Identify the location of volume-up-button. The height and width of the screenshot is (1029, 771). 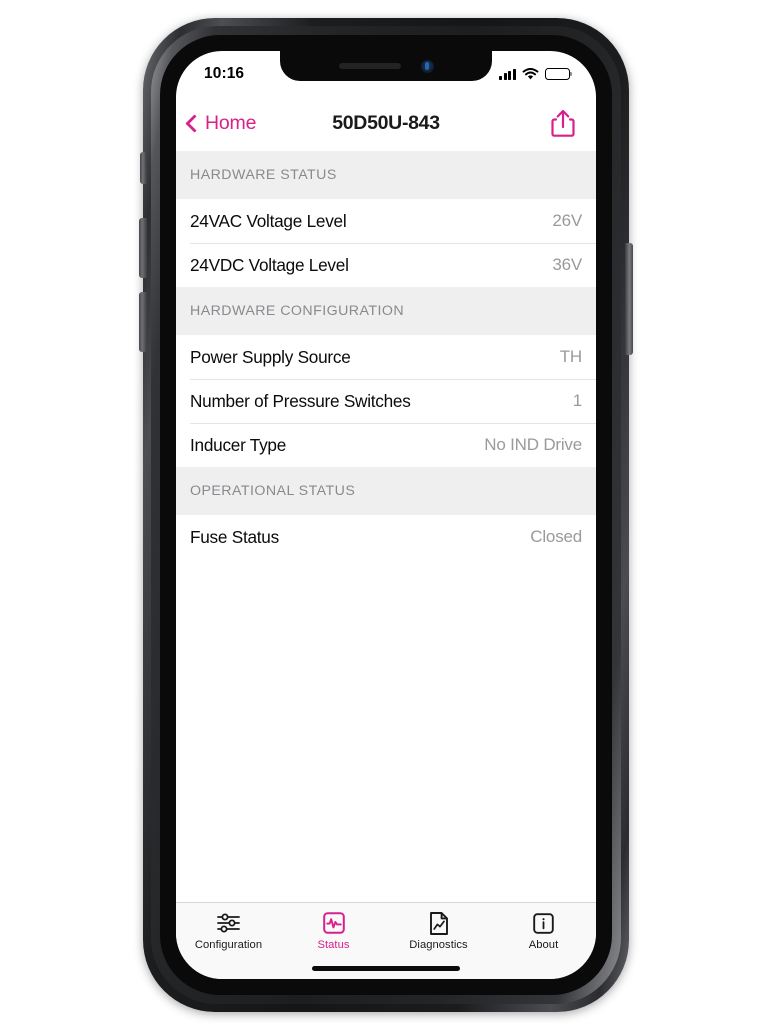
(143, 248).